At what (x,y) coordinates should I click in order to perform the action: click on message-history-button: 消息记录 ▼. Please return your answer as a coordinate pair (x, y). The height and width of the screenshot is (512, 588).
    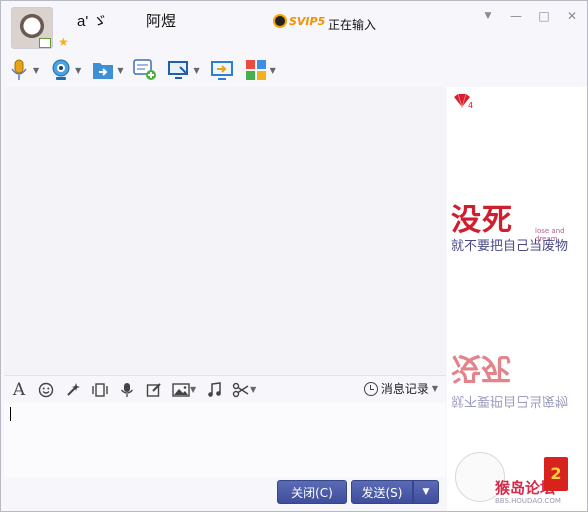
    Looking at the image, I should click on (400, 388).